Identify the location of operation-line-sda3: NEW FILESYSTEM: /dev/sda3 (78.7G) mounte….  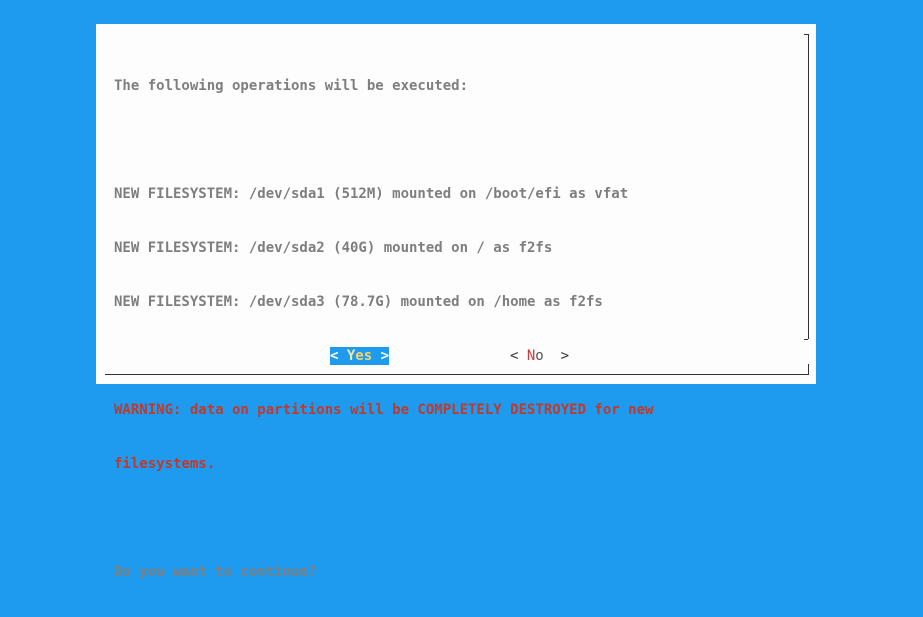
(358, 302).